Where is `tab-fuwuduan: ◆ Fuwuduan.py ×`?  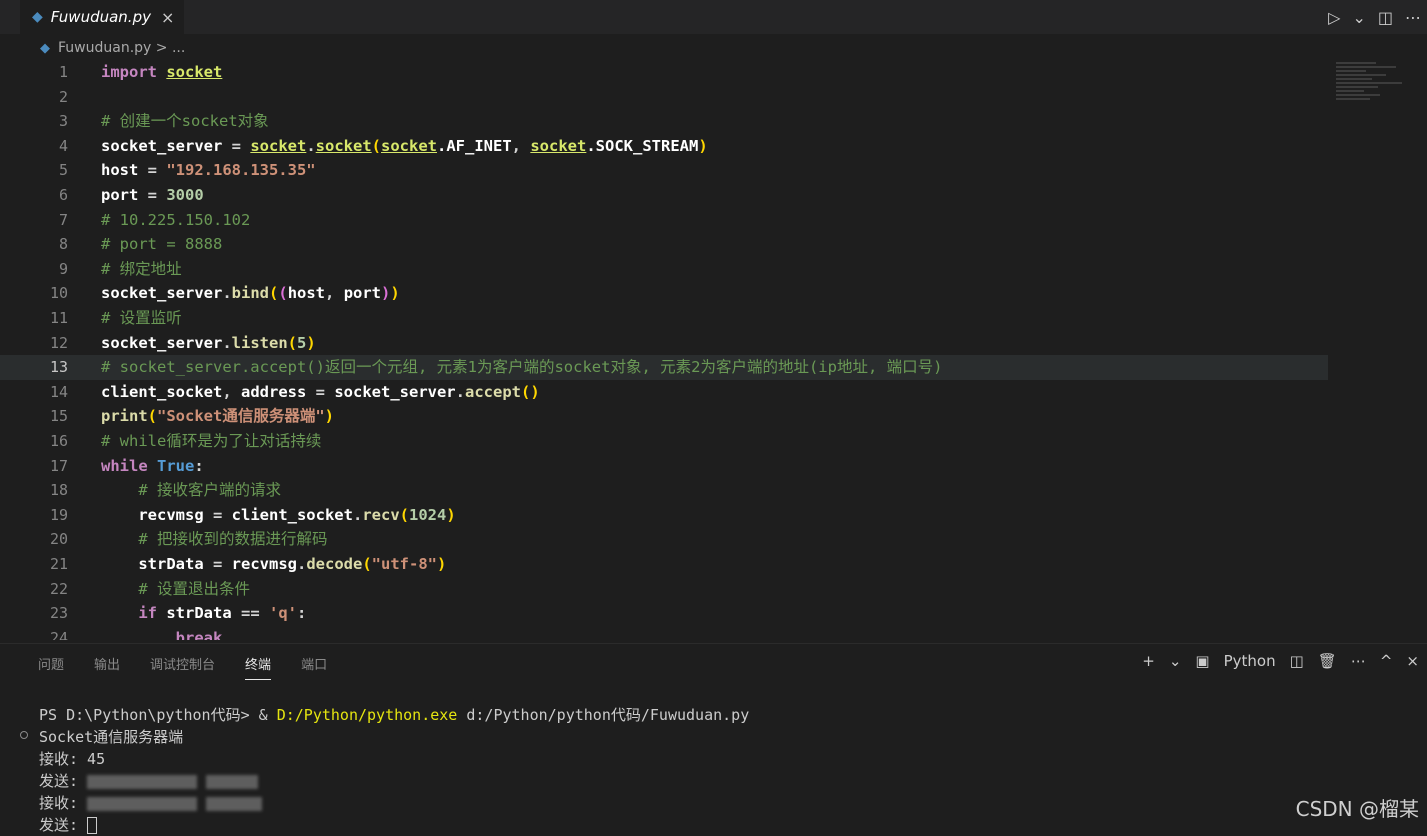 tab-fuwuduan: ◆ Fuwuduan.py × is located at coordinates (102, 17).